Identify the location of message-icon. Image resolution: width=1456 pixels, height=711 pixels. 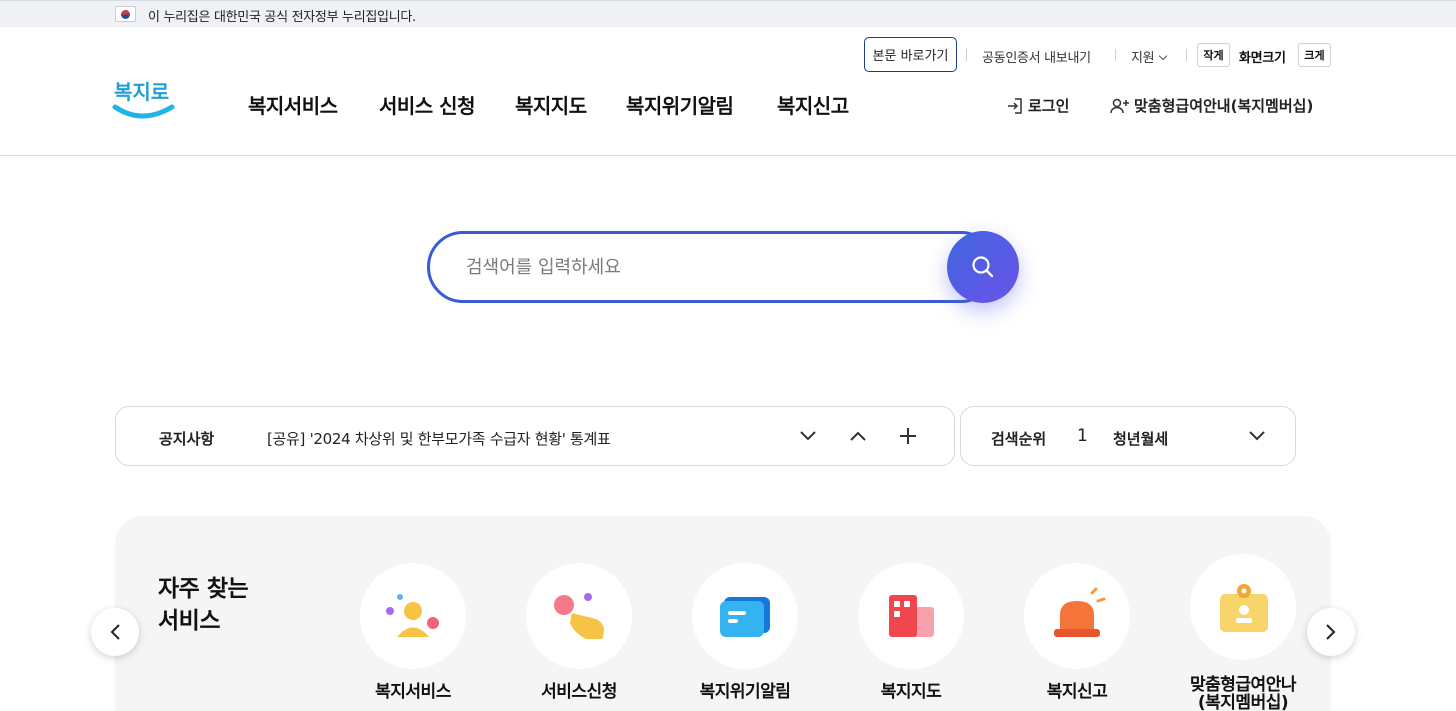
(745, 617).